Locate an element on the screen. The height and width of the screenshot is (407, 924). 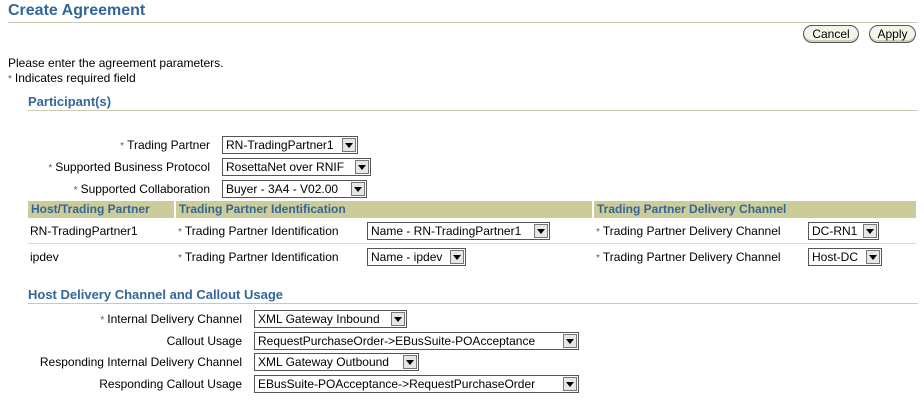
host-section-title: Host Delivery Channel and Callout Usage is located at coordinates (156, 294).